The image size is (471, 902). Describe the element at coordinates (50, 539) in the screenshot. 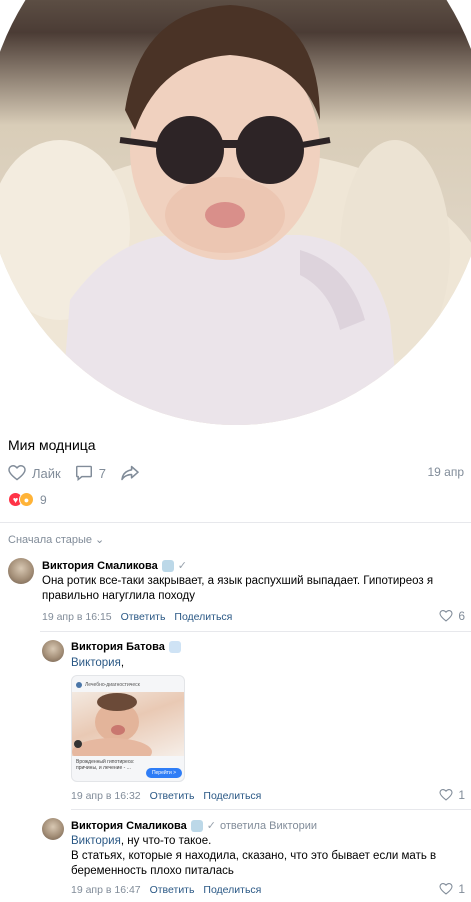

I see `sort-label: Сначала старые` at that location.